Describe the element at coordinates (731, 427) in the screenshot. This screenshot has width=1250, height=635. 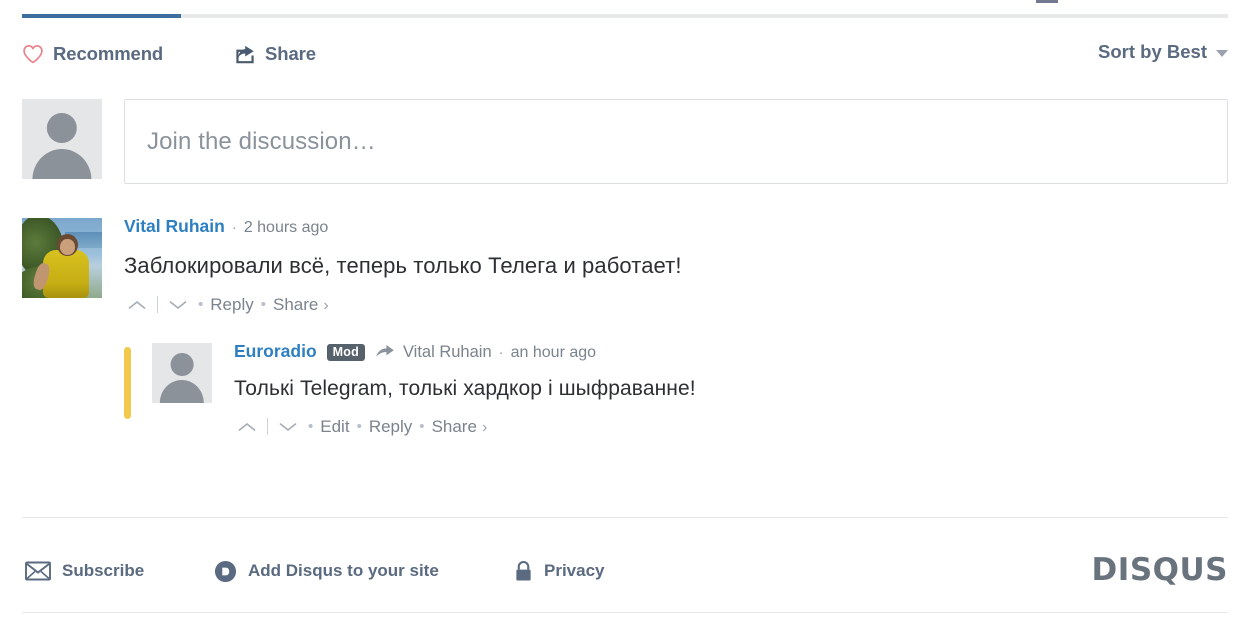
I see `reply-actions: • Edit • Reply • Share` at that location.